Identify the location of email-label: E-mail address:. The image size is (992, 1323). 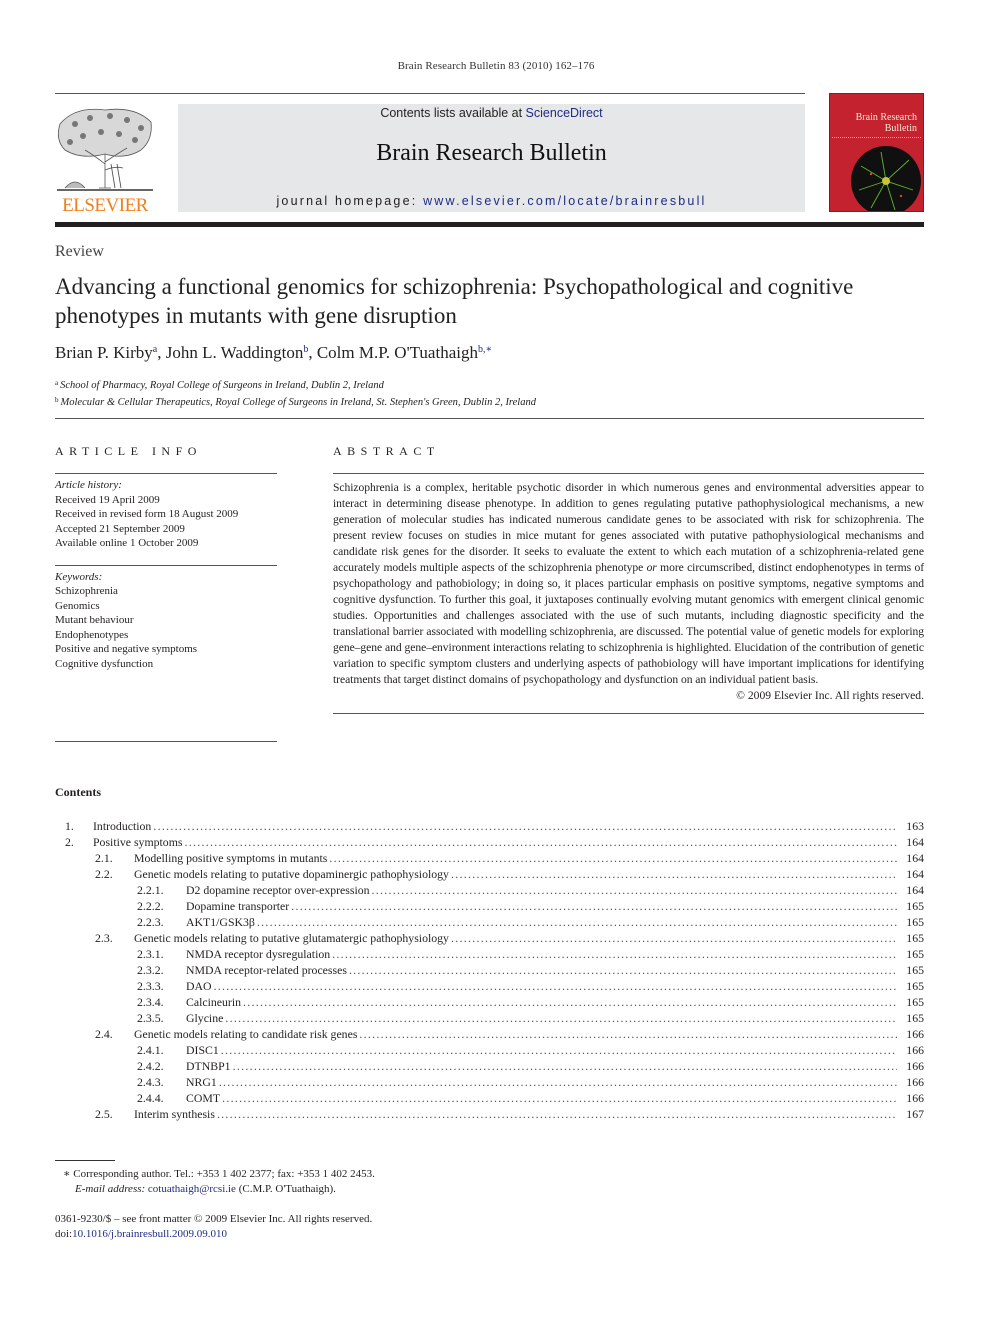
(111, 1188).